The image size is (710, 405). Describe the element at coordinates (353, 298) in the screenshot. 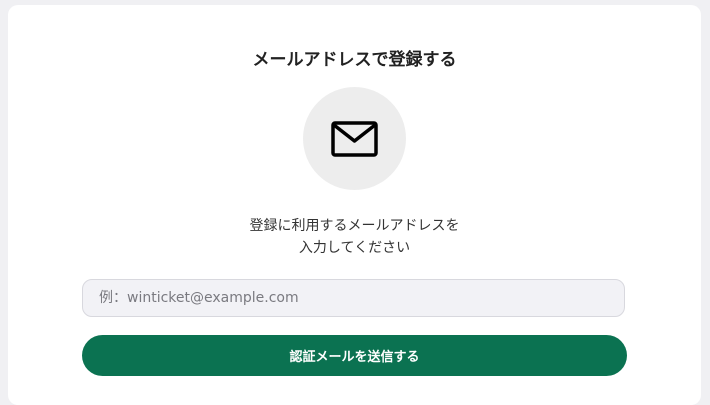

I see `email-input` at that location.